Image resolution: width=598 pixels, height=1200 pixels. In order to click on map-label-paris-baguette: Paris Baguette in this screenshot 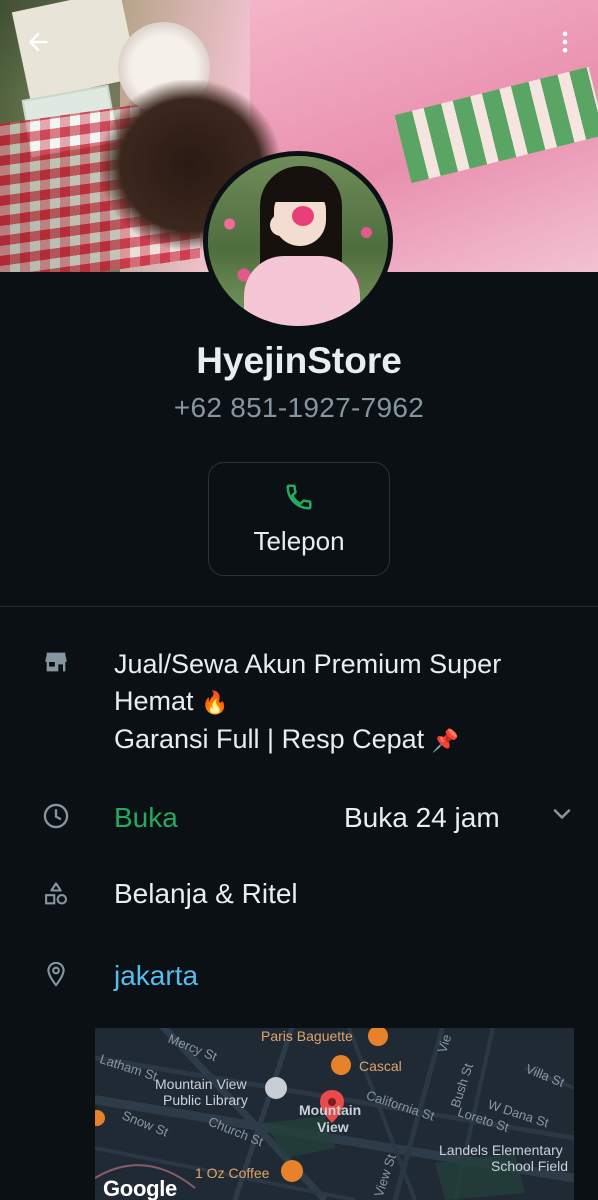, I will do `click(307, 1036)`.